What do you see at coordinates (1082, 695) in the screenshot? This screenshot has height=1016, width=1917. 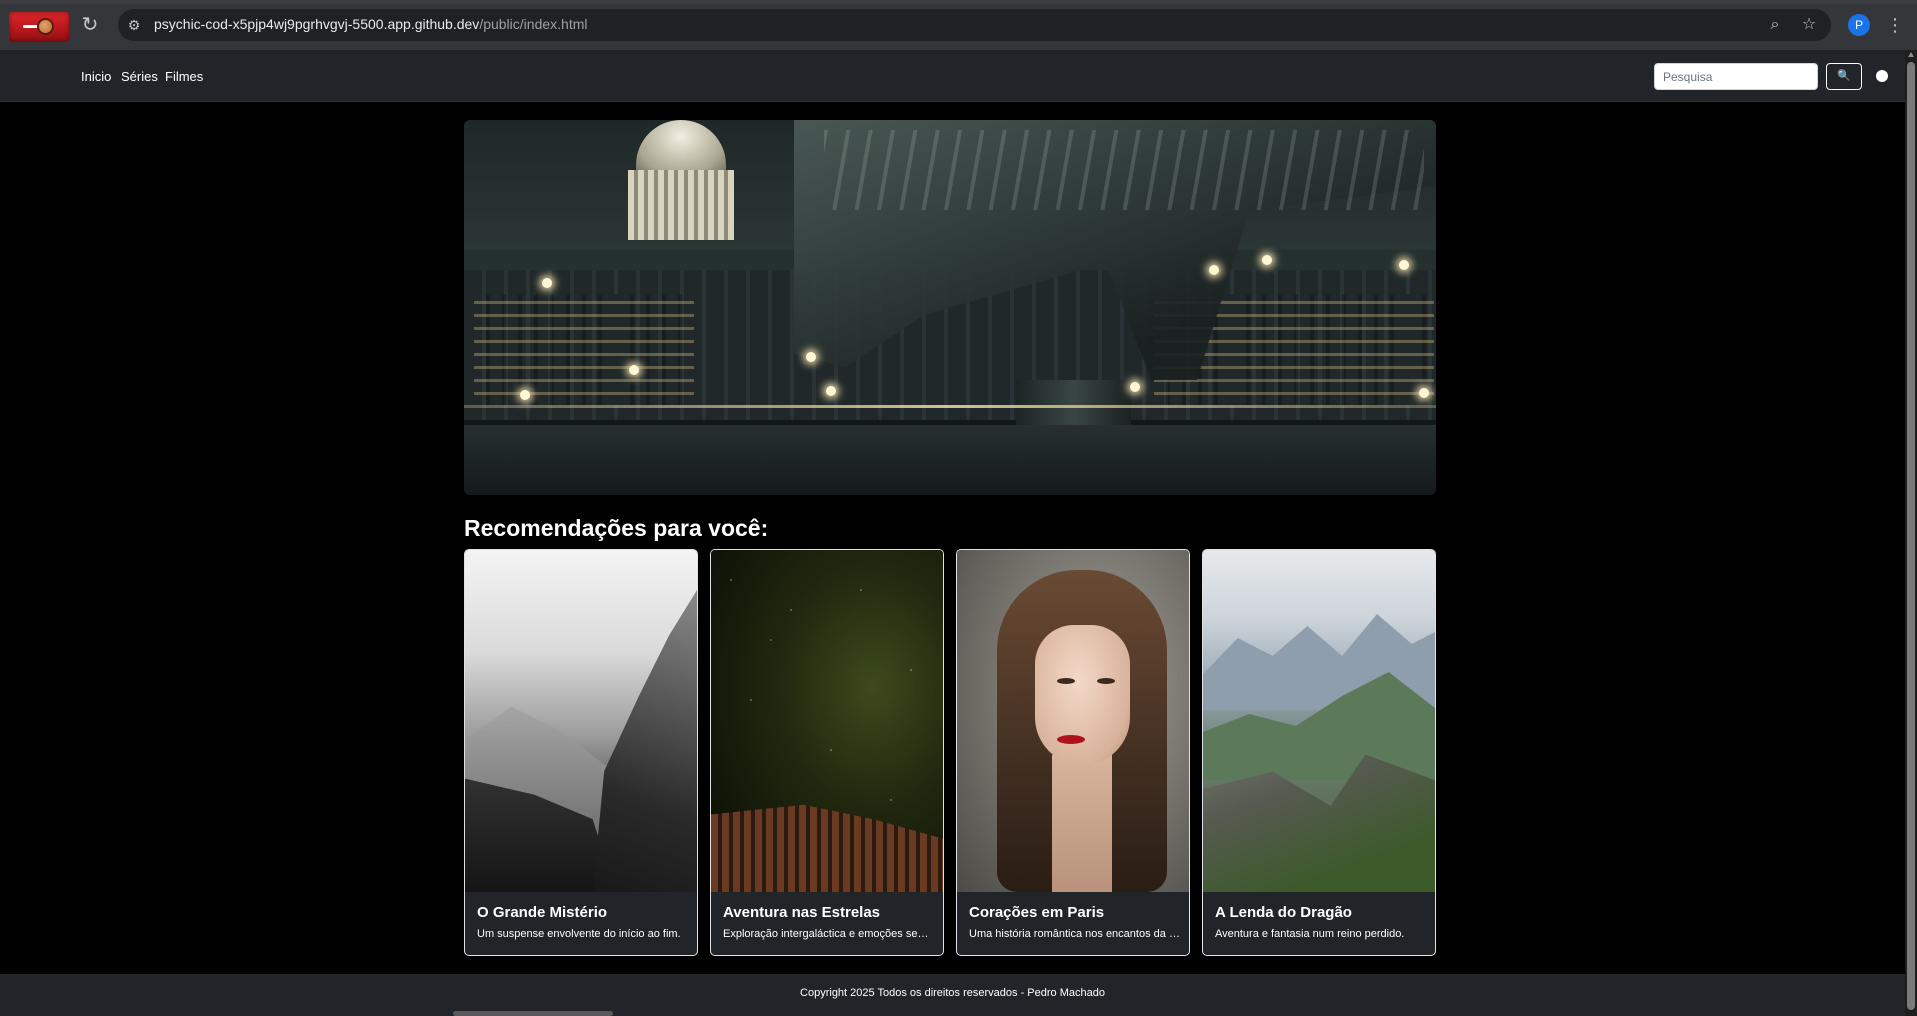 I see `portrait-face` at bounding box center [1082, 695].